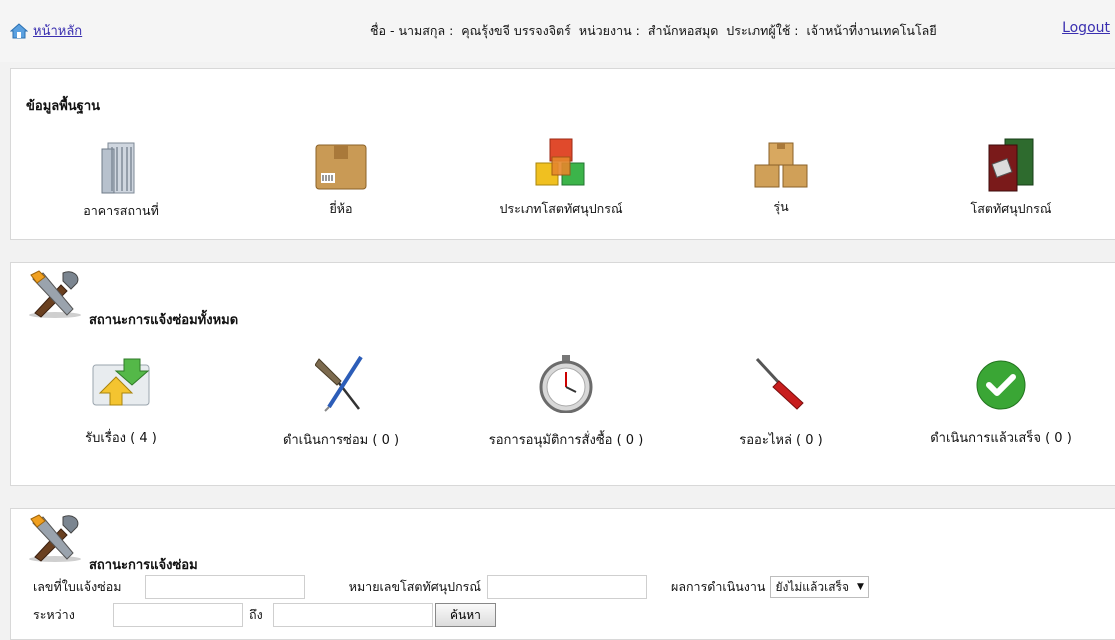 The height and width of the screenshot is (640, 1115). I want to click on result-select: ยังไม่แล้วเสร็จ ▼, so click(819, 587).